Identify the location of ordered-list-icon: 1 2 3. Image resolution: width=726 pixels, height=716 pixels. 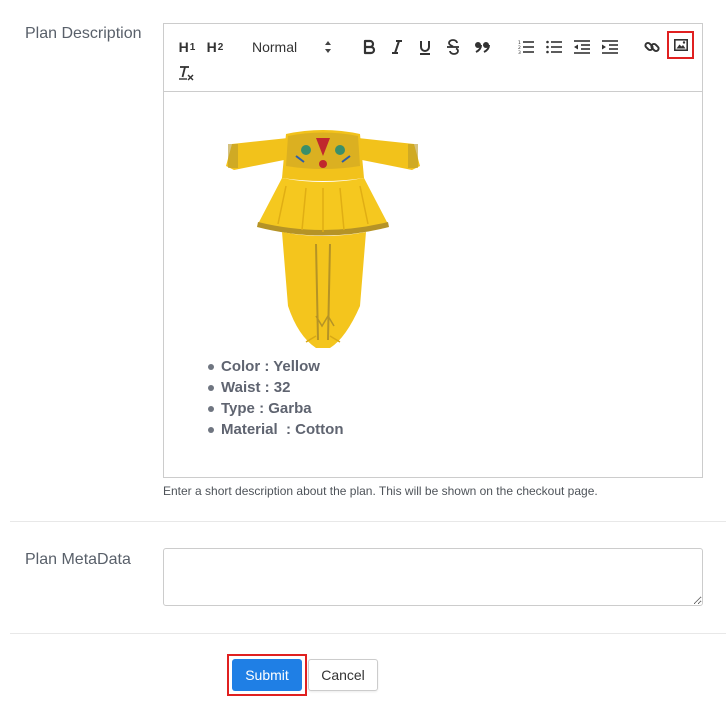
(526, 47).